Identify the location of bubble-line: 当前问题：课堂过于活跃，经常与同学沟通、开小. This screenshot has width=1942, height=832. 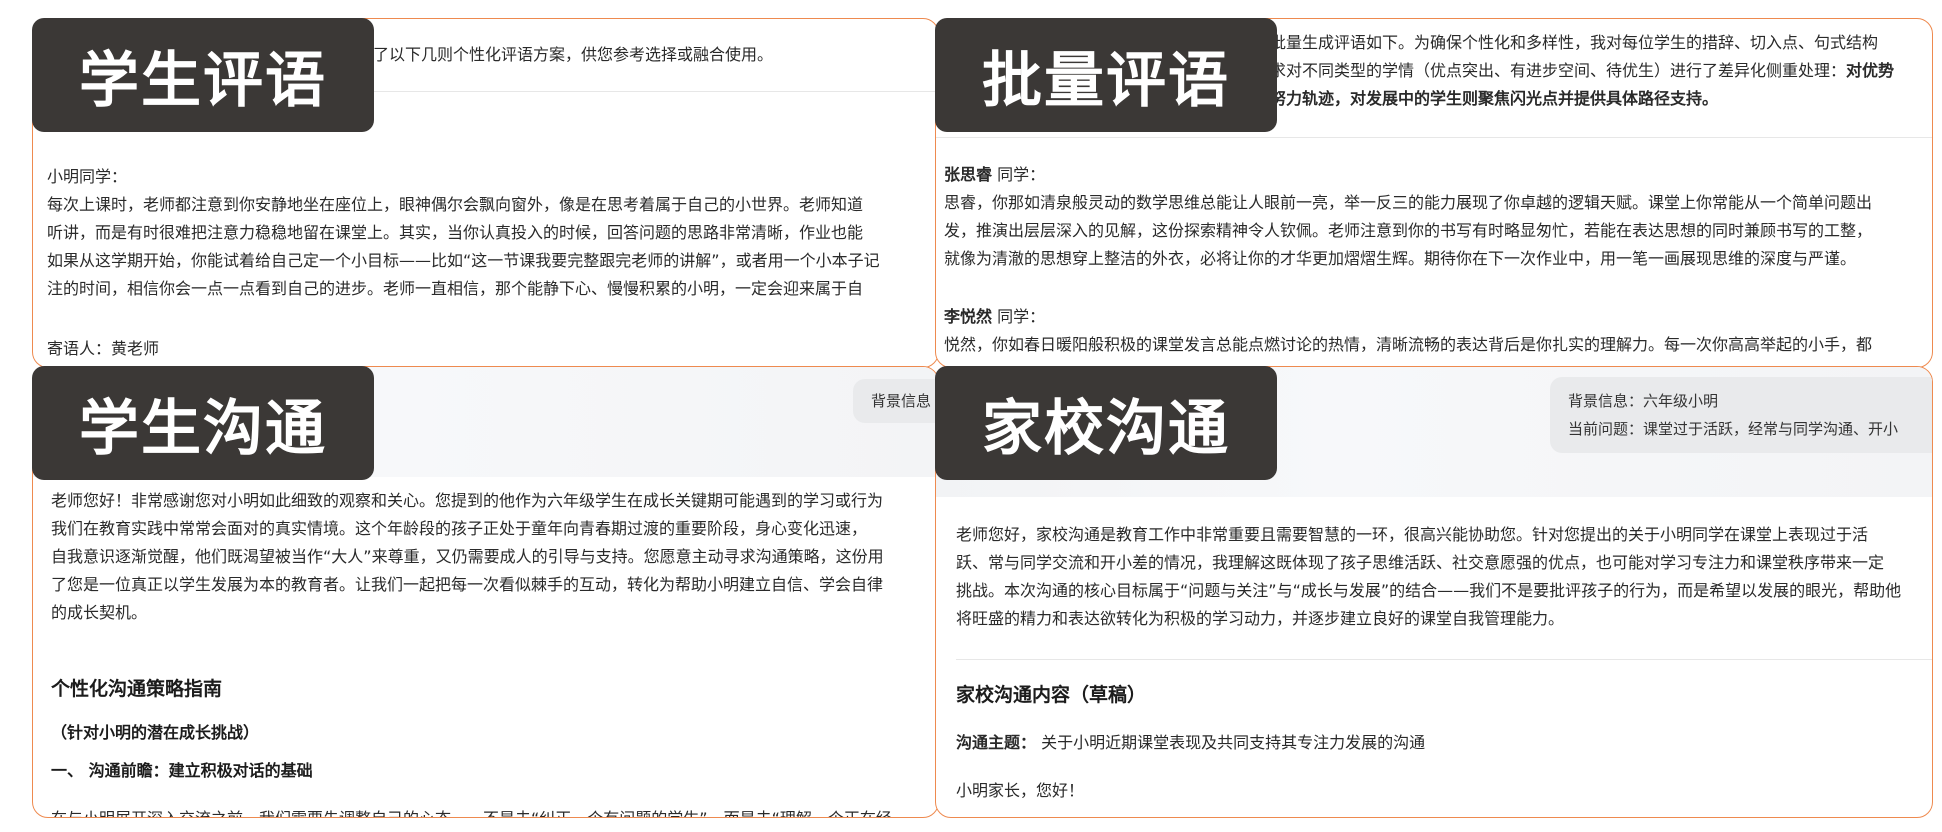
(1733, 429).